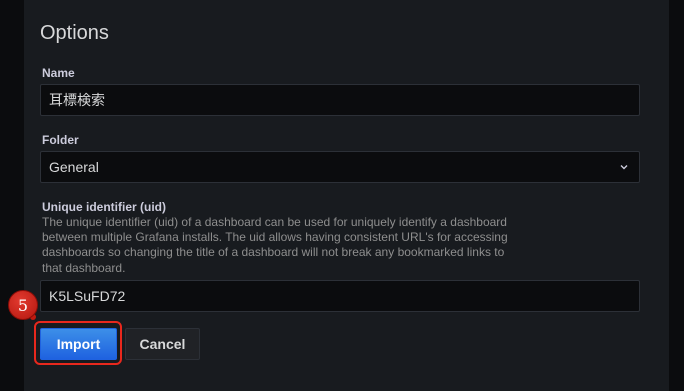 The width and height of the screenshot is (684, 391). I want to click on step-highlight-box, so click(78, 343).